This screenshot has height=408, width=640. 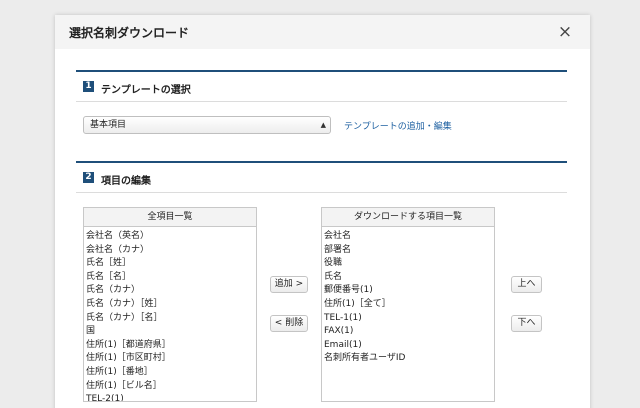 What do you see at coordinates (129, 33) in the screenshot?
I see `dialog-title: 選択名刺ダウンロード` at bounding box center [129, 33].